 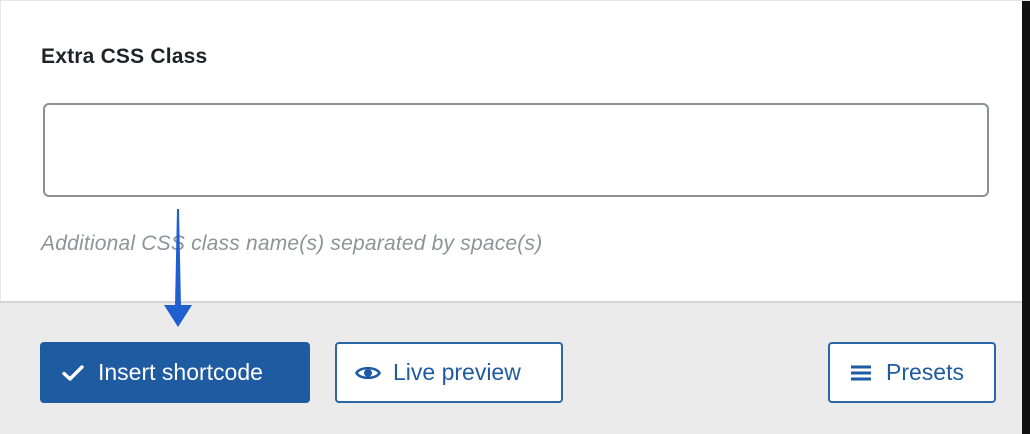 What do you see at coordinates (73, 373) in the screenshot?
I see `checkmark-icon` at bounding box center [73, 373].